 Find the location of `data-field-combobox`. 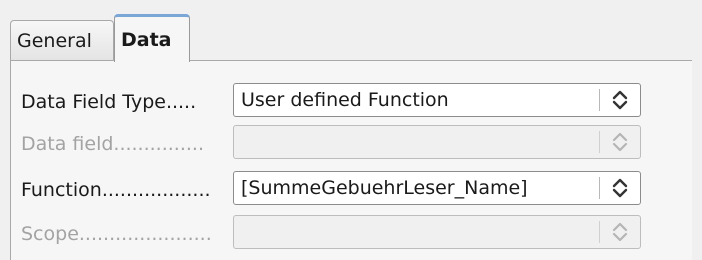

data-field-combobox is located at coordinates (437, 142).